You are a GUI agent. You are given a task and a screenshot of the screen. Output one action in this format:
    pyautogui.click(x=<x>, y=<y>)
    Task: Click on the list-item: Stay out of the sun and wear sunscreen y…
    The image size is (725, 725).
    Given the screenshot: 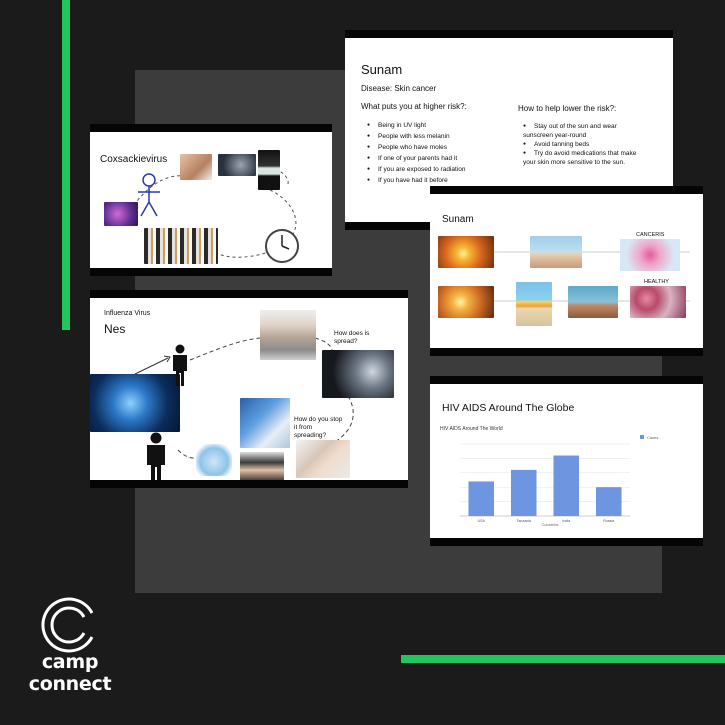 What is the action you would take?
    pyautogui.click(x=585, y=131)
    